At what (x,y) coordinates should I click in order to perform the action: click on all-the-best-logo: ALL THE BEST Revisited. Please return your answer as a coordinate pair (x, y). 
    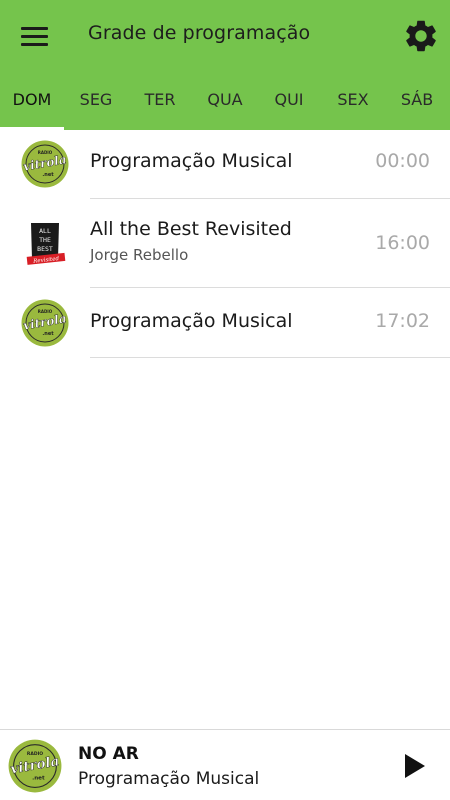
    Looking at the image, I should click on (45, 243).